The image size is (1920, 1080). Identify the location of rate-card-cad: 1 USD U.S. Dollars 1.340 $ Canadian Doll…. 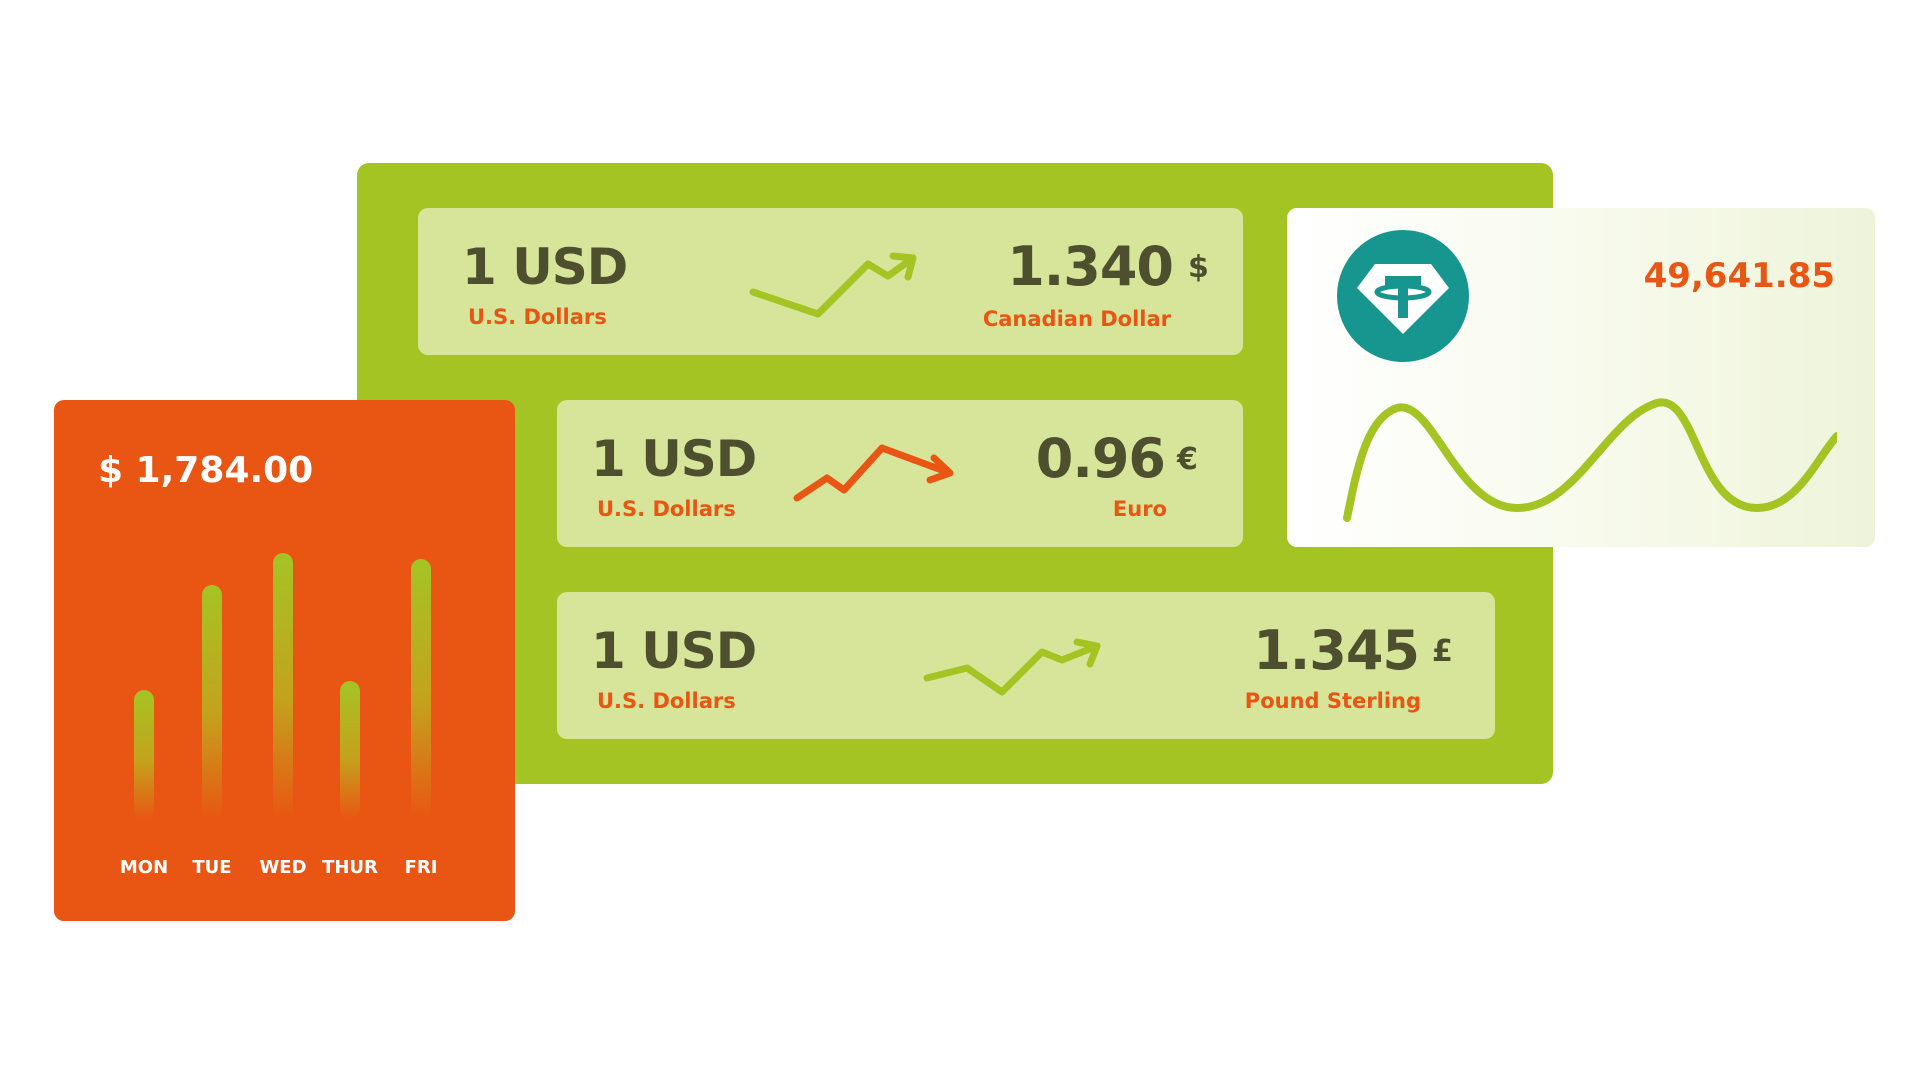
(830, 281).